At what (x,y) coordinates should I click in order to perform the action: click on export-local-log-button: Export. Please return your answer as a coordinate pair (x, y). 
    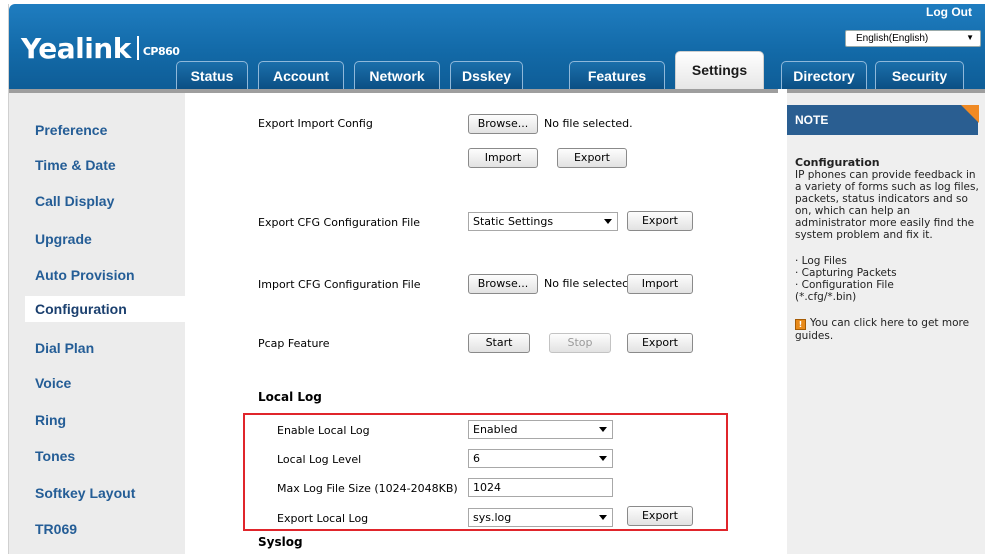
    Looking at the image, I should click on (660, 516).